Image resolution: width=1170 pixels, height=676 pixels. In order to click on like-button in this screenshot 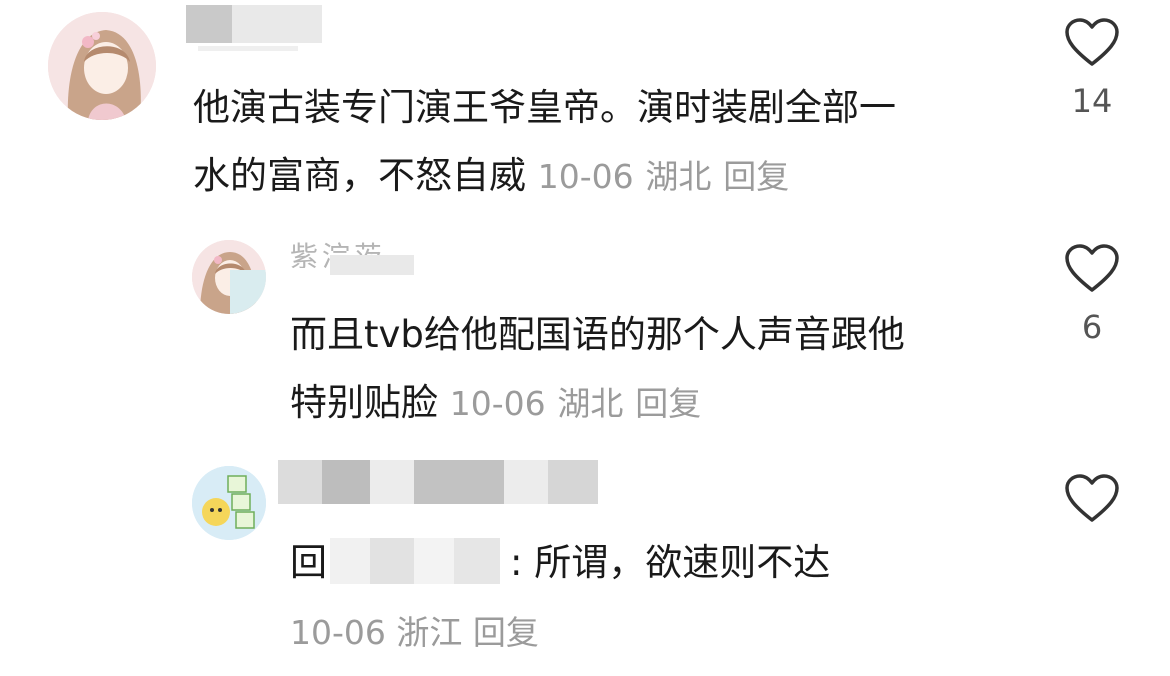, I will do `click(1092, 499)`.